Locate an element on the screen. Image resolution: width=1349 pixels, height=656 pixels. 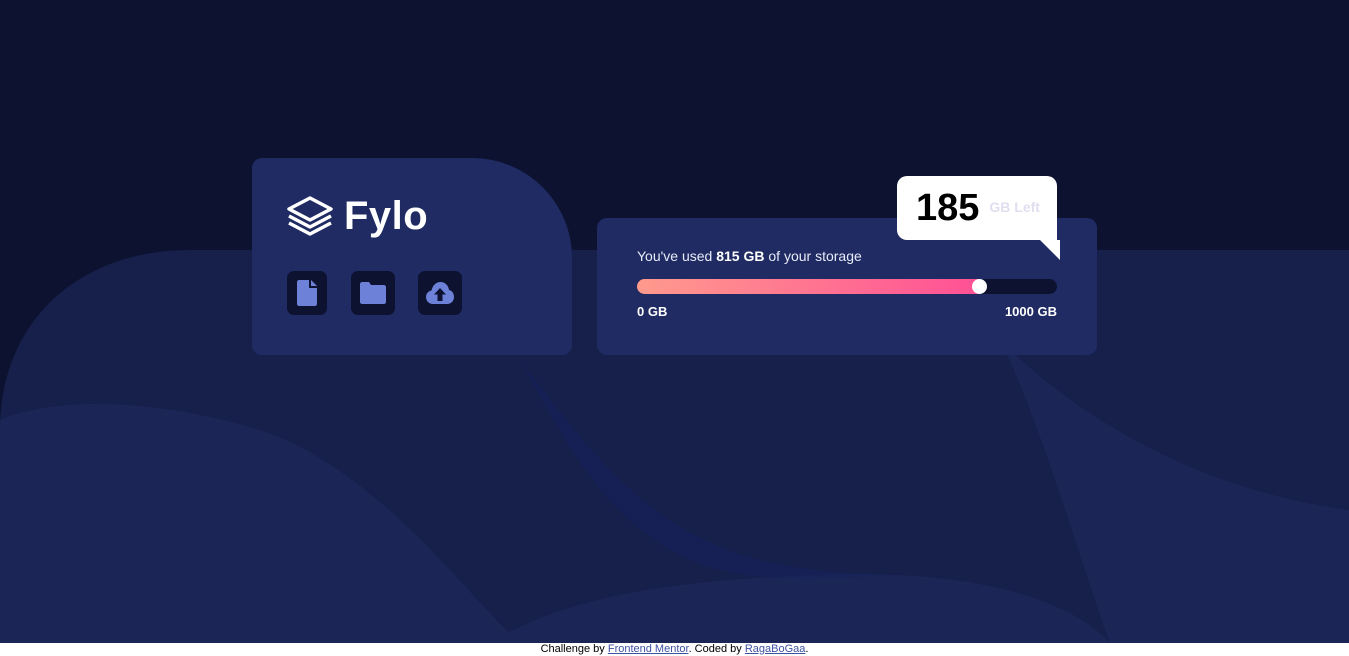
logo: Fylo is located at coordinates (357, 216).